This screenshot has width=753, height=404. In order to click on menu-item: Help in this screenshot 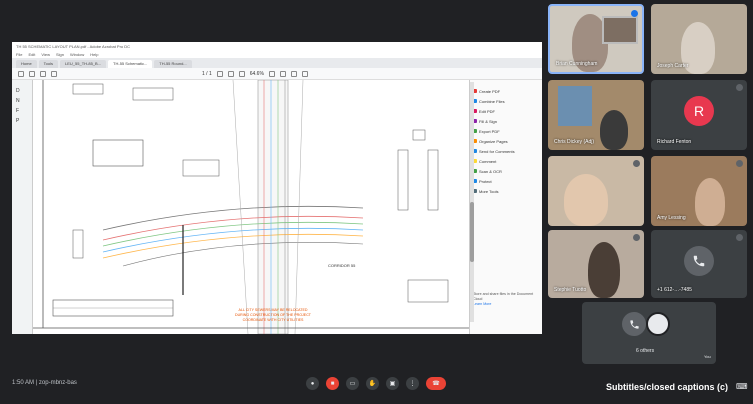, I will do `click(94, 54)`.